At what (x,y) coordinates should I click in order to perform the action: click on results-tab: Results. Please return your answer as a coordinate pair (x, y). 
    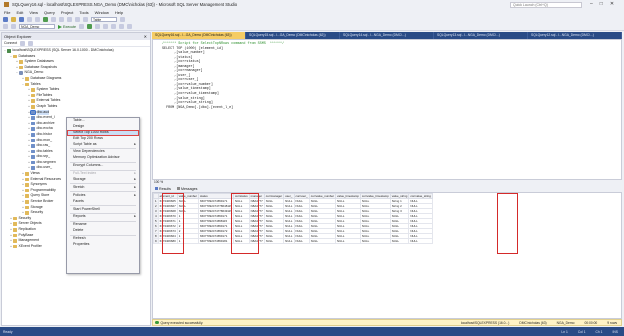
    Looking at the image, I should click on (163, 189).